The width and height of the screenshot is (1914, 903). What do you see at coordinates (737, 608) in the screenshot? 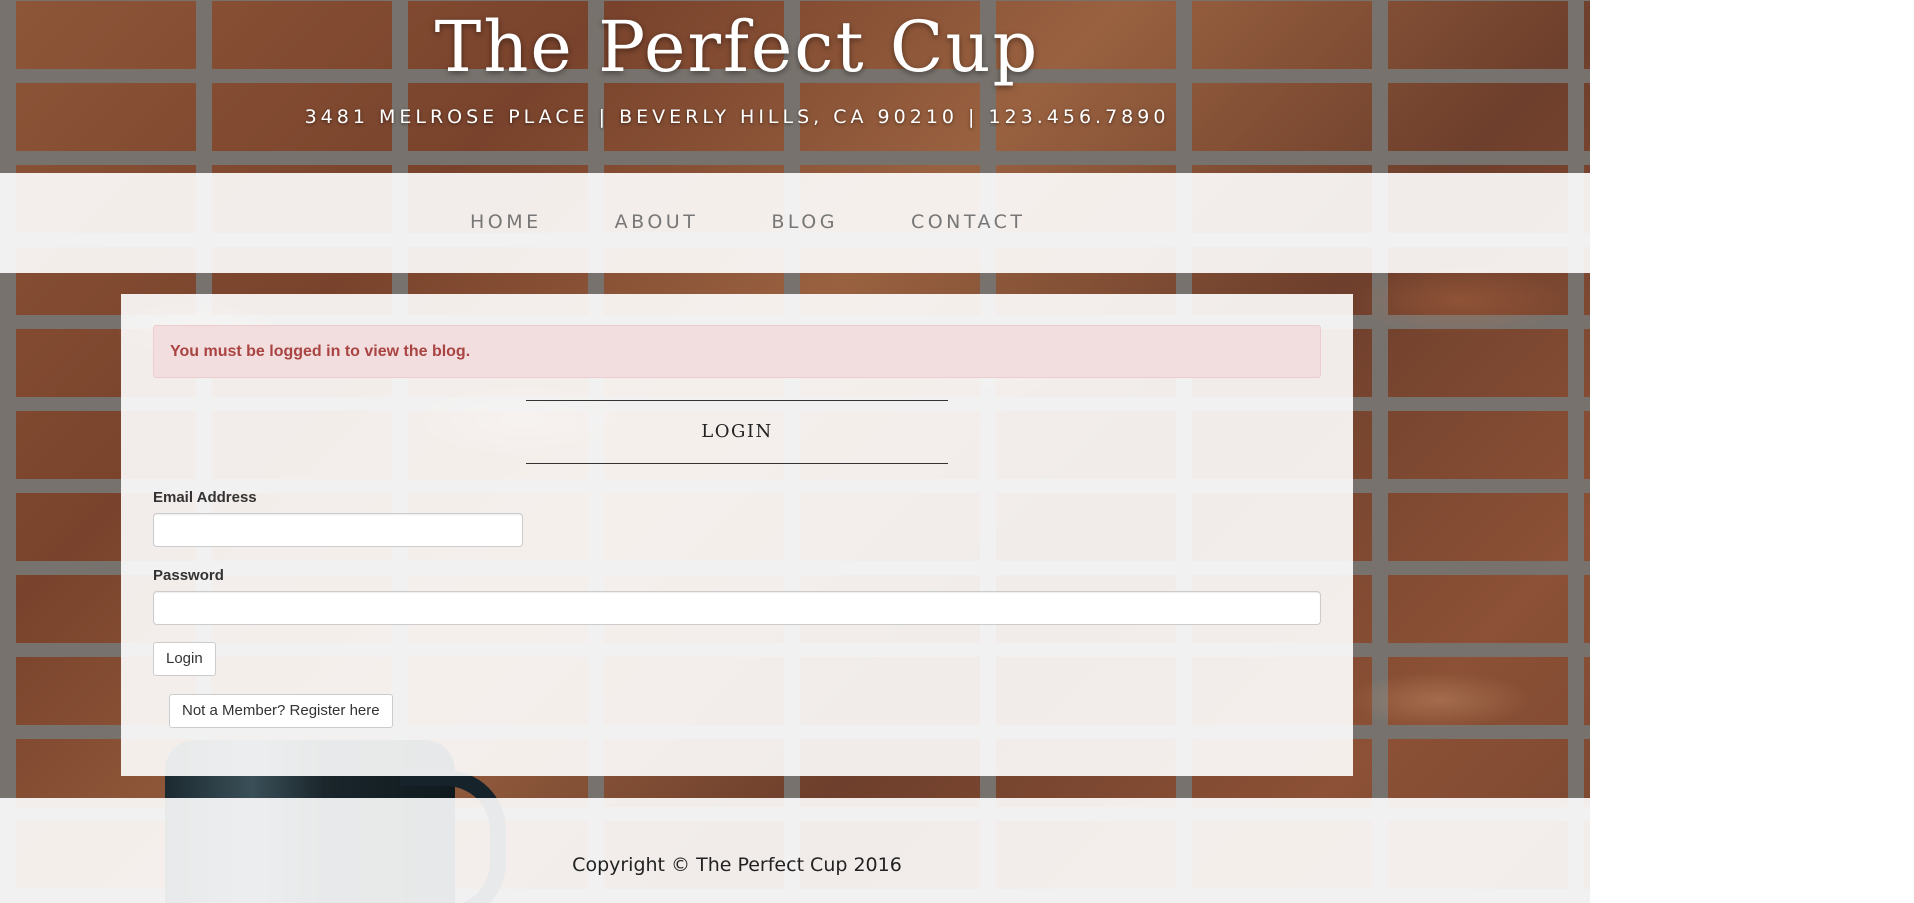
I see `password-field` at bounding box center [737, 608].